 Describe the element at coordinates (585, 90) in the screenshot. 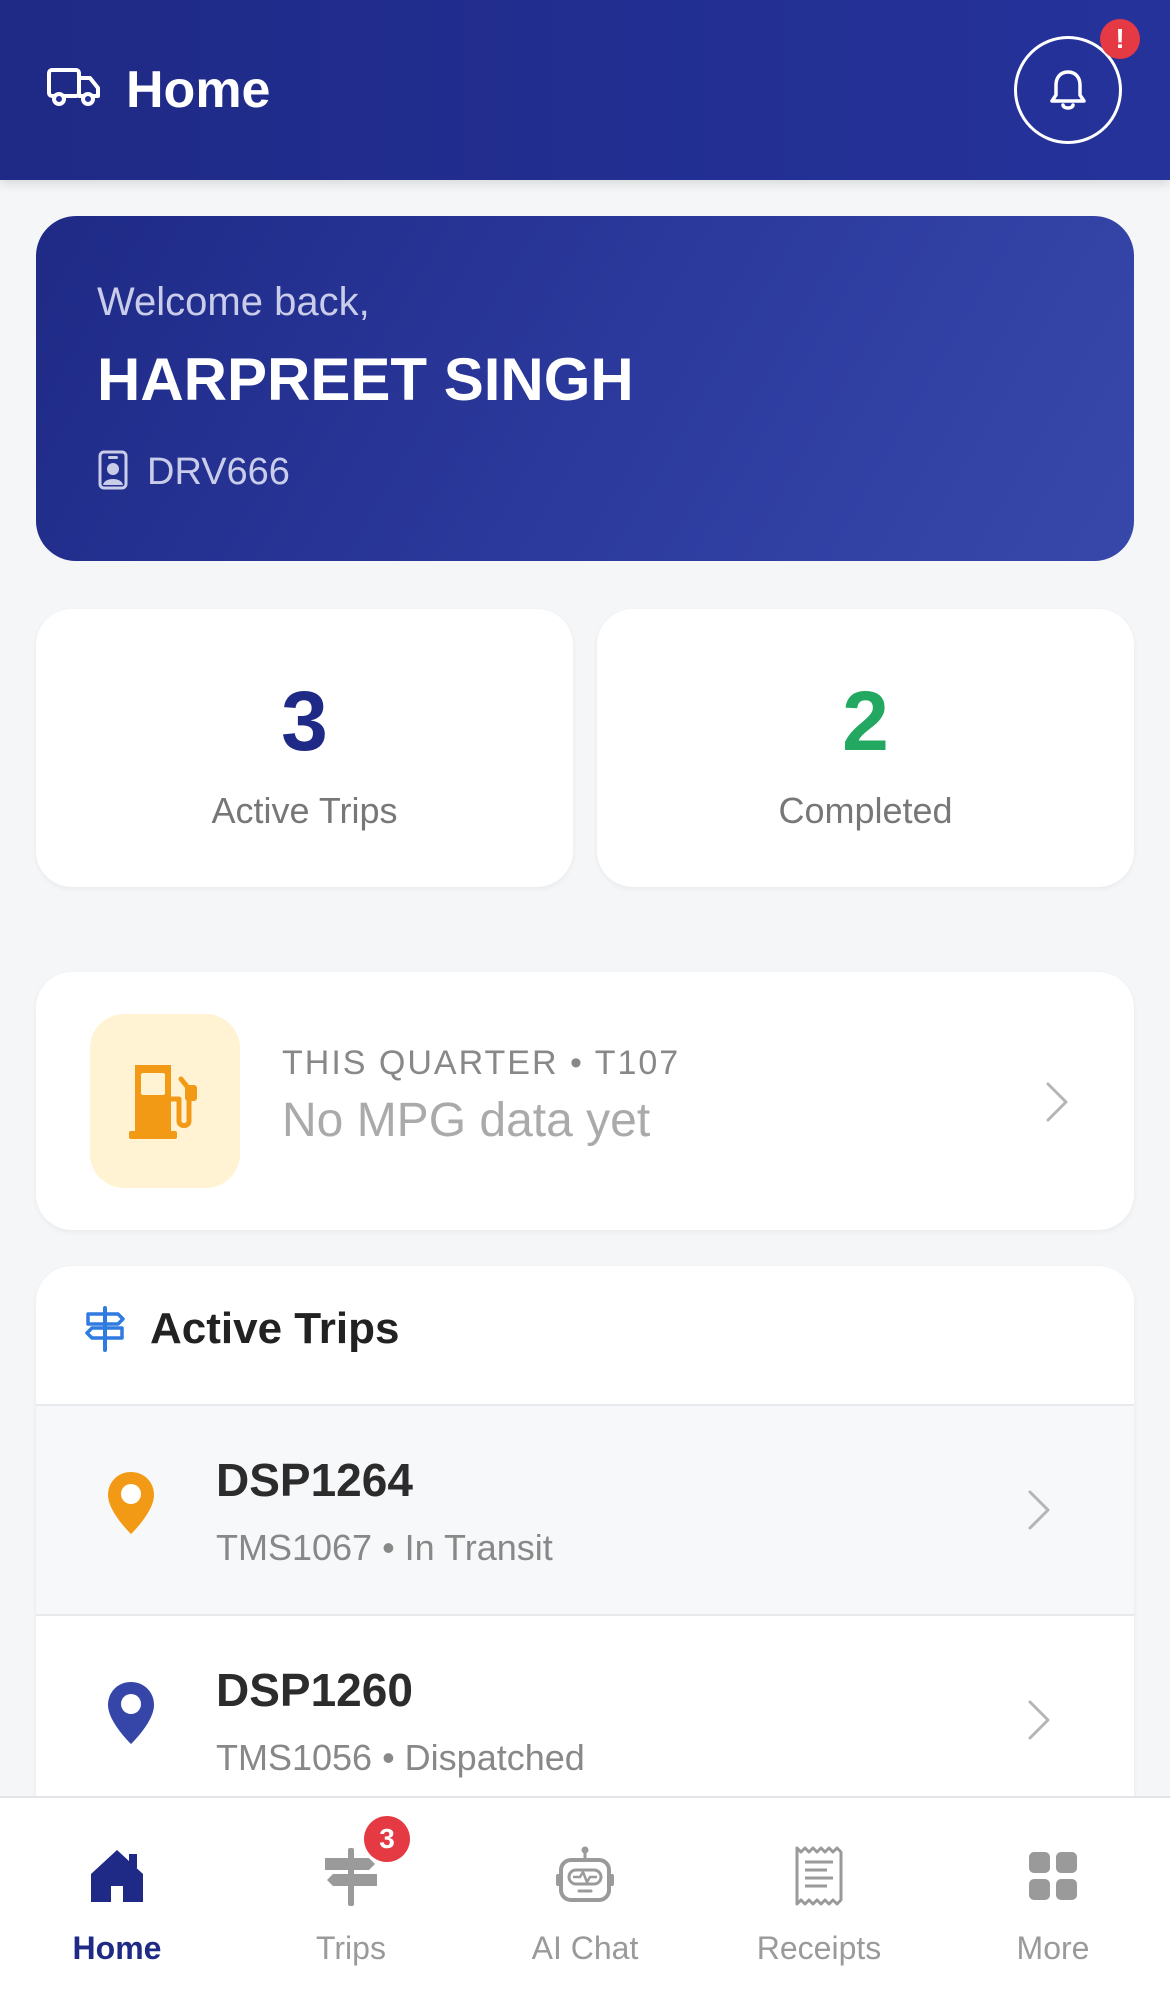

I see `app-header: Home !` at that location.